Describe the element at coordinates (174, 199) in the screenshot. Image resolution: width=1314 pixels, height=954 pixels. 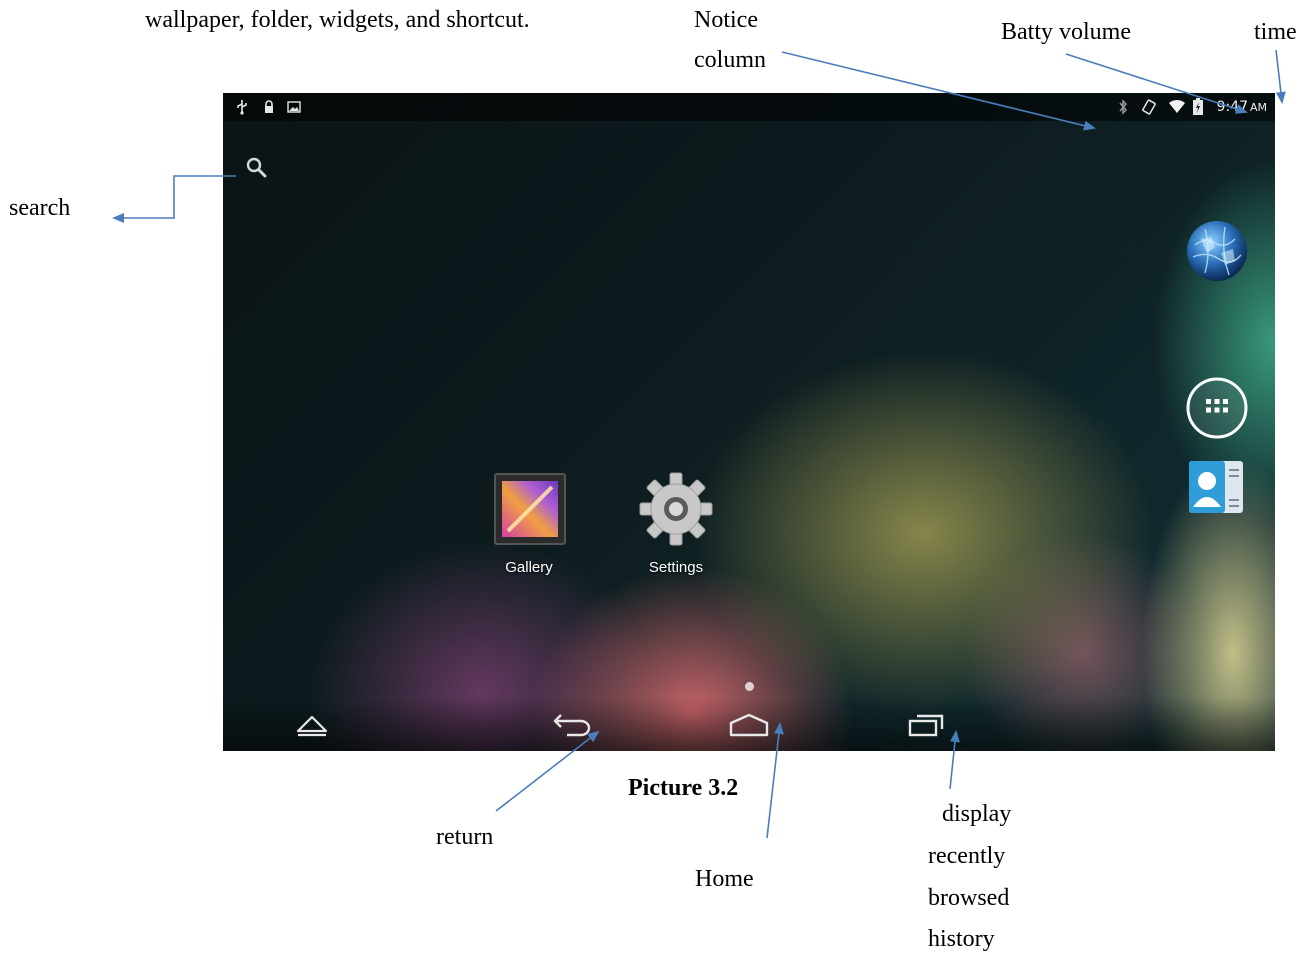
I see `search-arrow` at that location.